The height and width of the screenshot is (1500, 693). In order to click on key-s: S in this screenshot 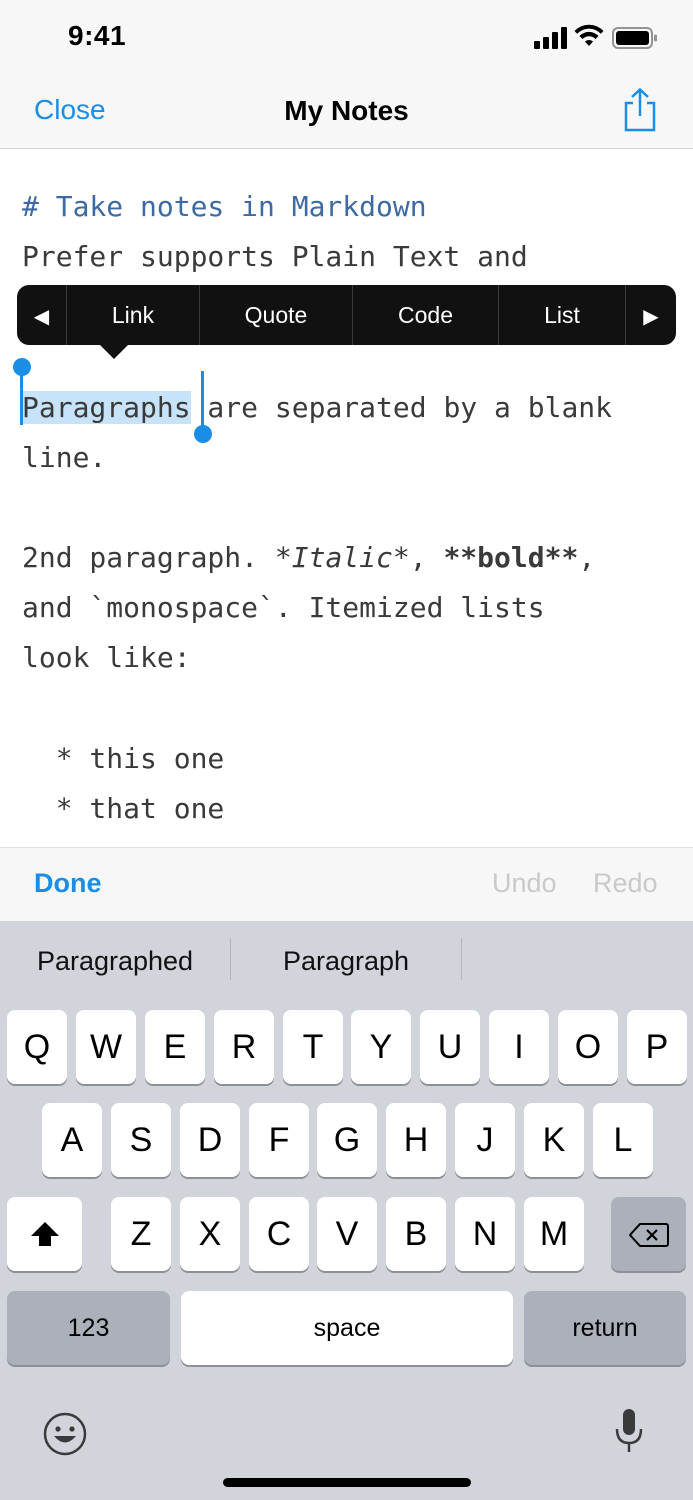, I will do `click(141, 1140)`.